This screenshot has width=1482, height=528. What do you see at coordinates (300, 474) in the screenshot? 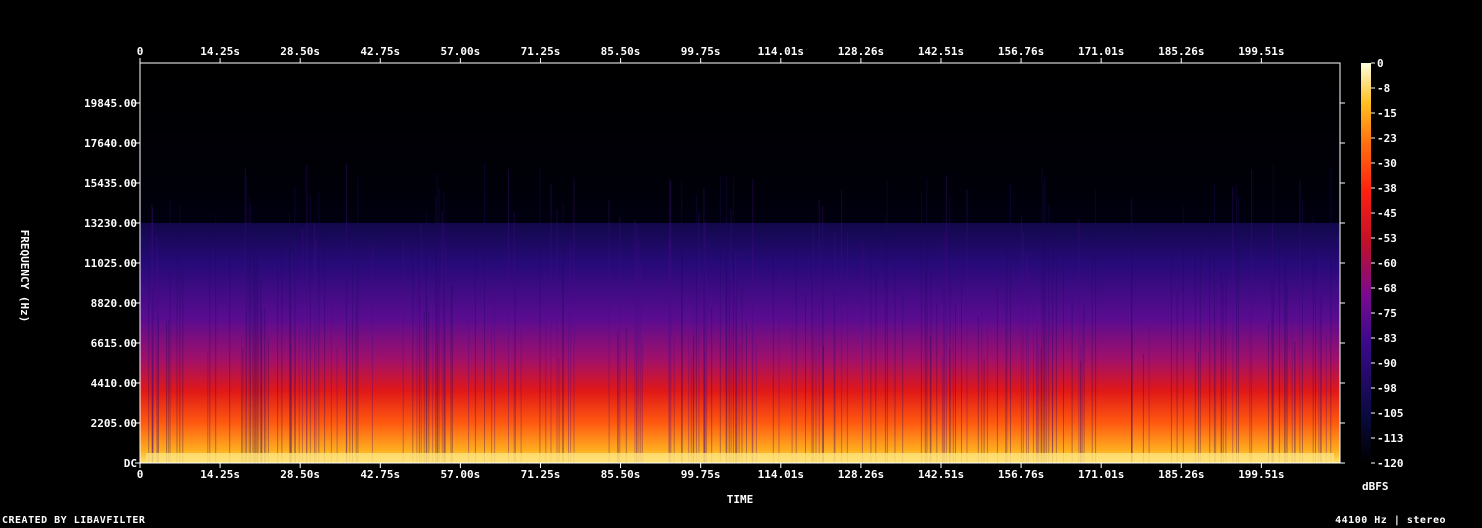
I see `x-tick-label: 28.50s` at bounding box center [300, 474].